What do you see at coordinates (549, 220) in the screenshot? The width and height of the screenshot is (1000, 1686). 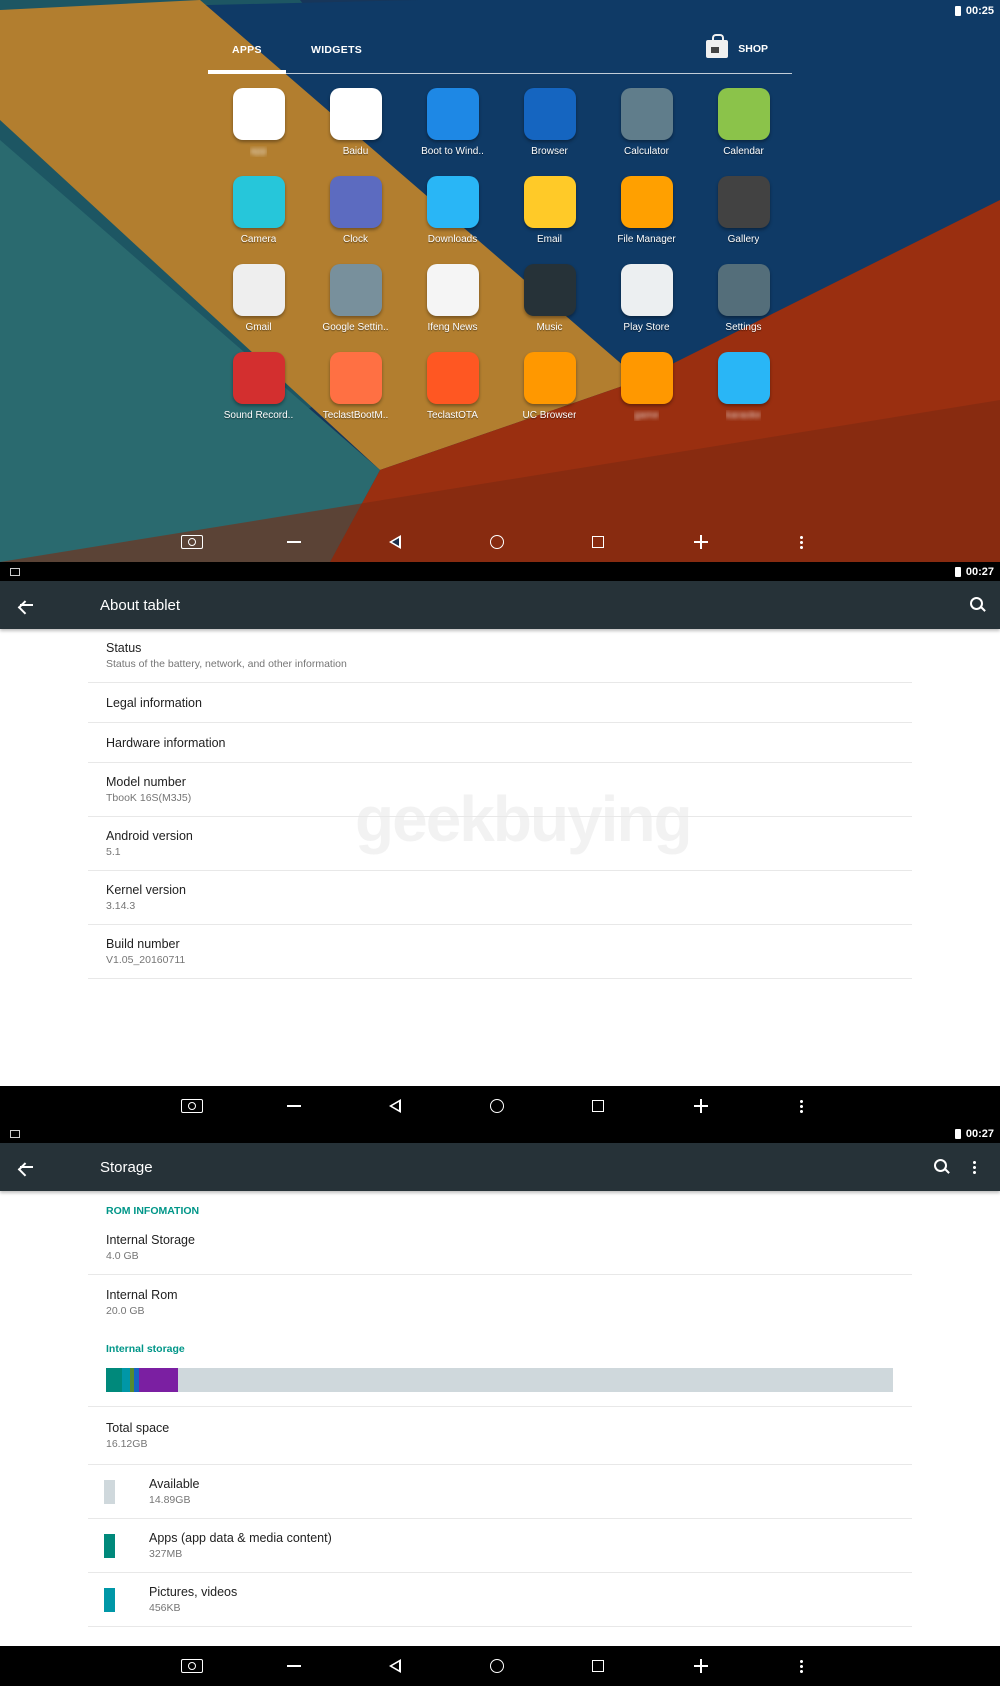 I see `app-email: Email` at bounding box center [549, 220].